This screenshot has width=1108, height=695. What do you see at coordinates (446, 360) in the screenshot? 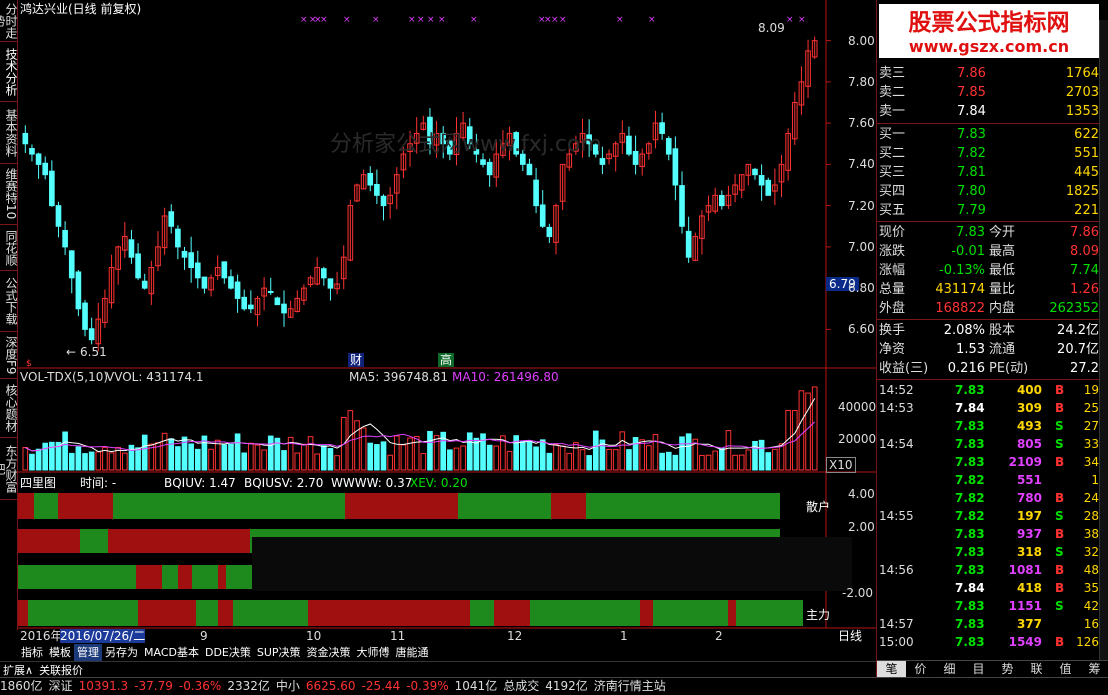
I see `event-marker-gao: 高` at bounding box center [446, 360].